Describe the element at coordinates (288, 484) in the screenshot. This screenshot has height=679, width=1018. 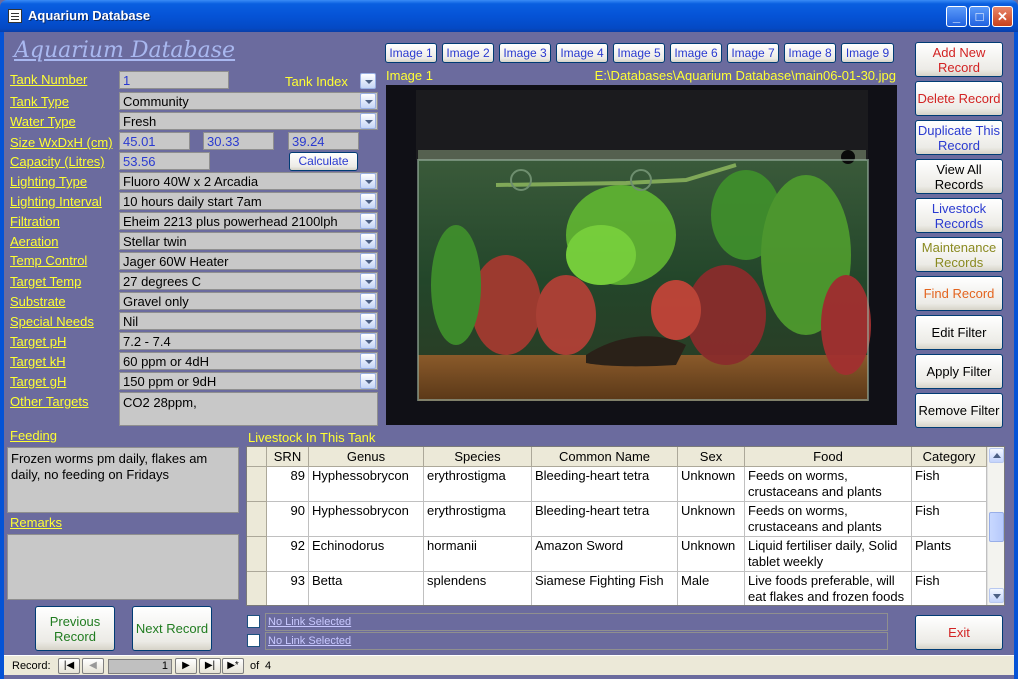
I see `table-cell-srn: 89` at that location.